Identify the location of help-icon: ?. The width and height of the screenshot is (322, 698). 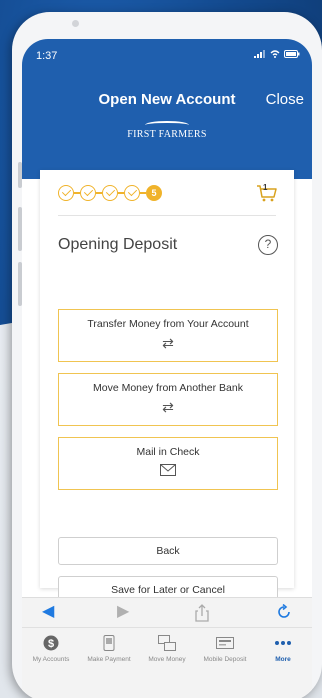
(268, 245).